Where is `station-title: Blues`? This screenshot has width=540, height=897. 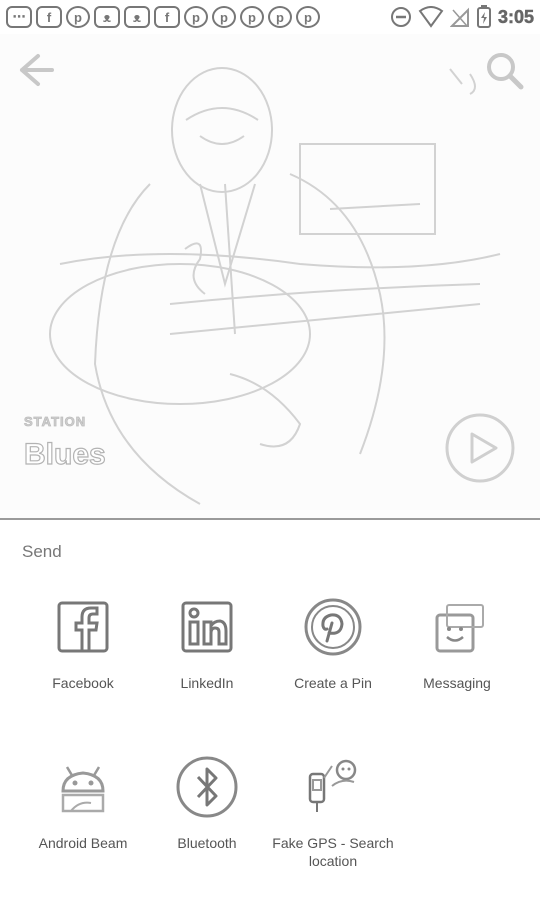
station-title: Blues is located at coordinates (64, 454).